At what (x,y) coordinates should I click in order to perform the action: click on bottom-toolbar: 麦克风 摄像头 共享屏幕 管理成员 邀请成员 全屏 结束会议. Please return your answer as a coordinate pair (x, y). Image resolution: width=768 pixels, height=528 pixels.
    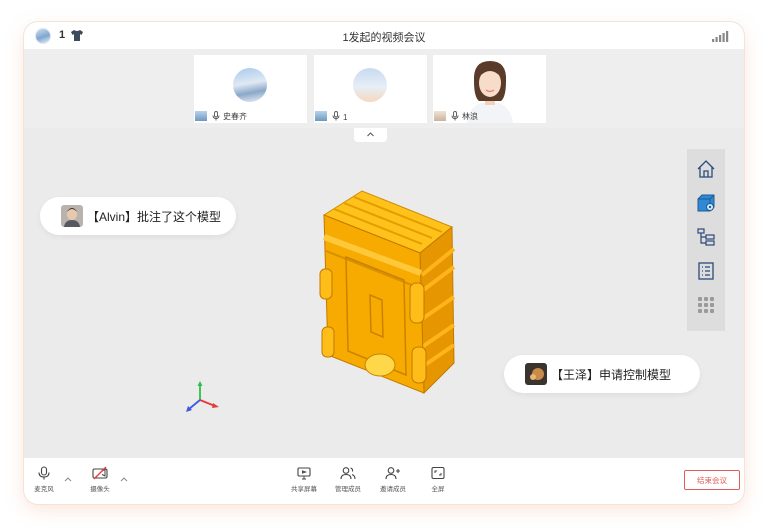
    Looking at the image, I should click on (384, 481).